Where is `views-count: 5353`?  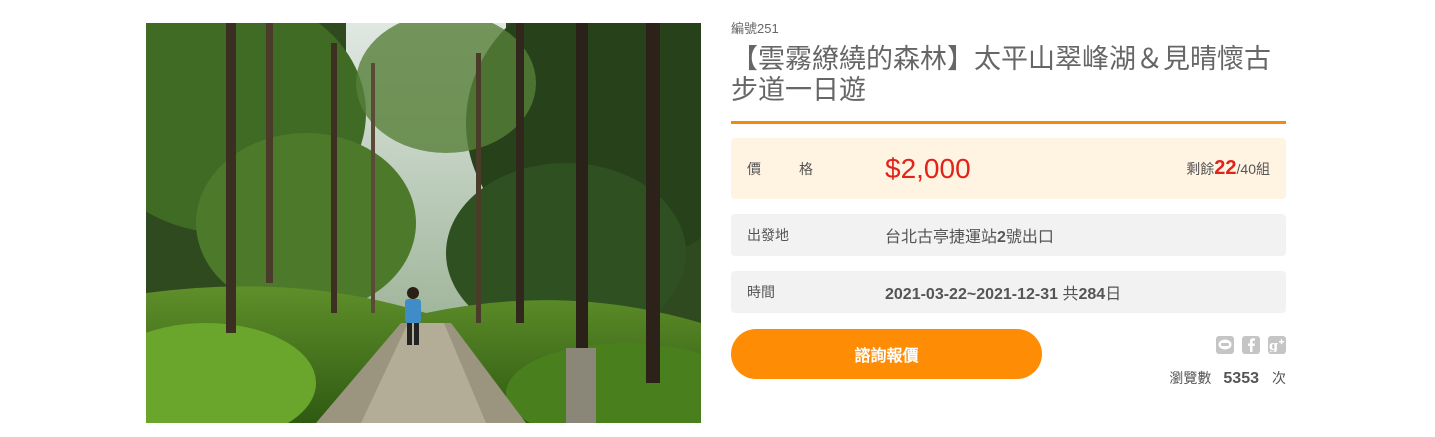 views-count: 5353 is located at coordinates (1241, 378).